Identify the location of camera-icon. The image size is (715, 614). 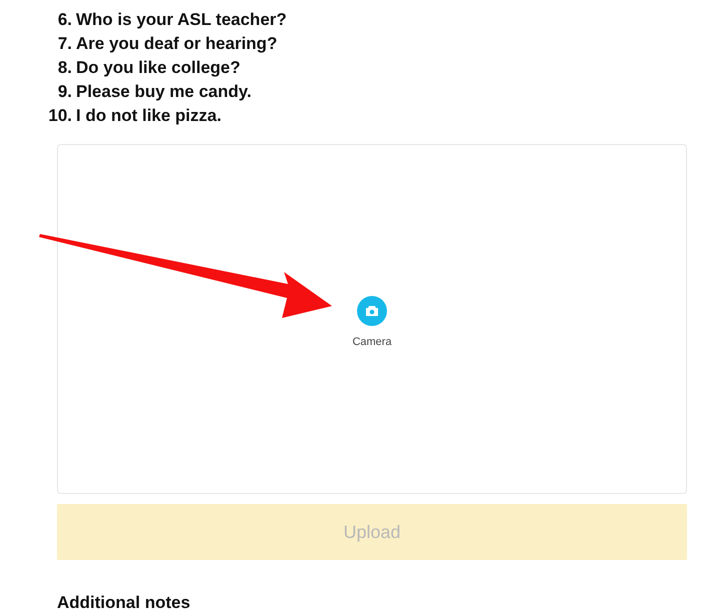
(372, 311).